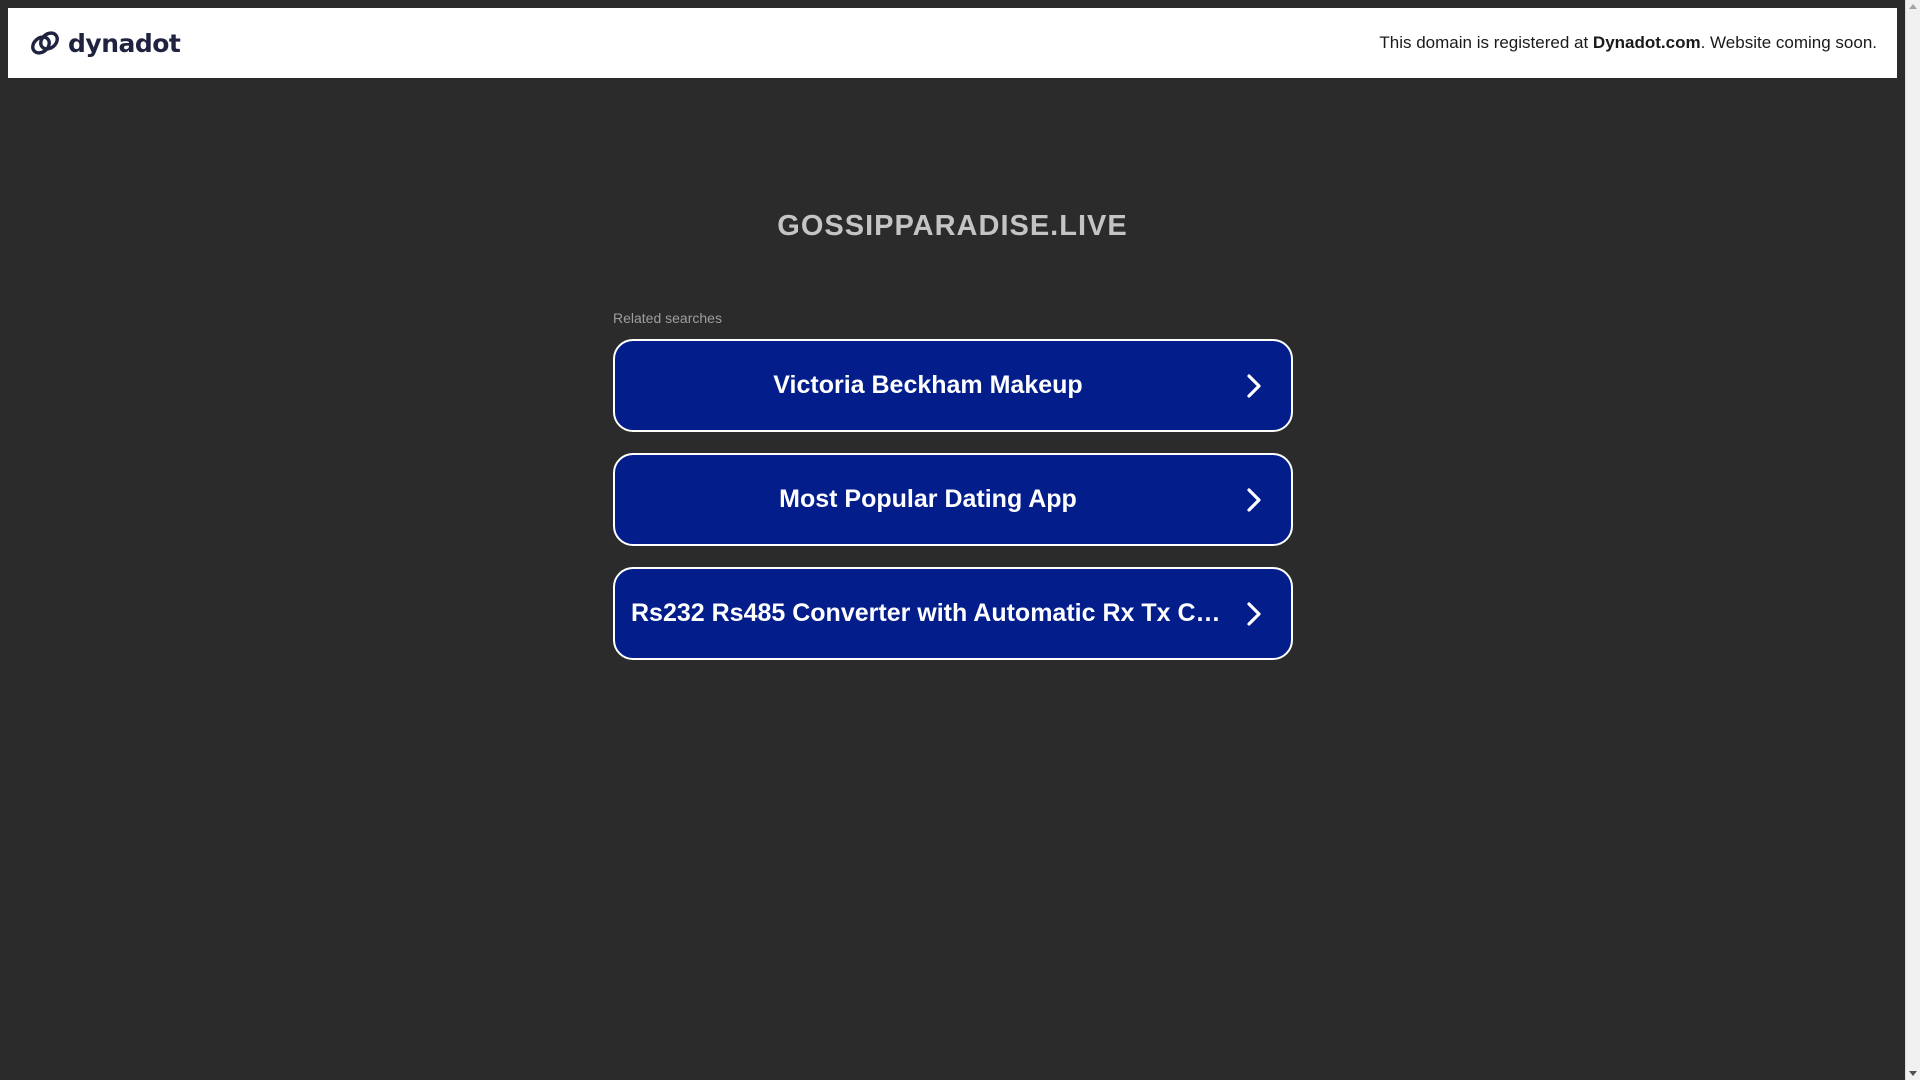 This screenshot has width=1920, height=1080. What do you see at coordinates (1913, 6) in the screenshot?
I see `scroll-up-icon` at bounding box center [1913, 6].